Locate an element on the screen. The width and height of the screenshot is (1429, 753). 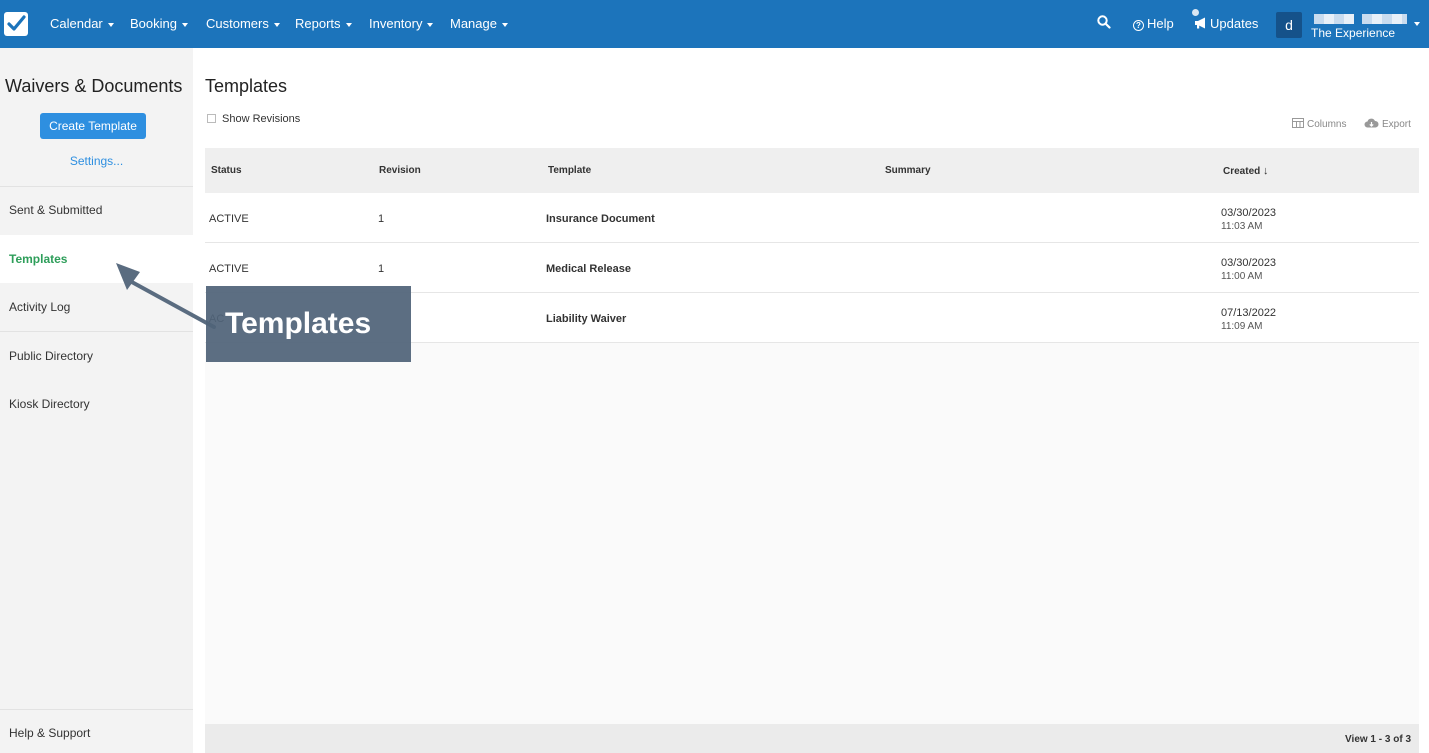
annotation-arrow-icon is located at coordinates (166, 296).